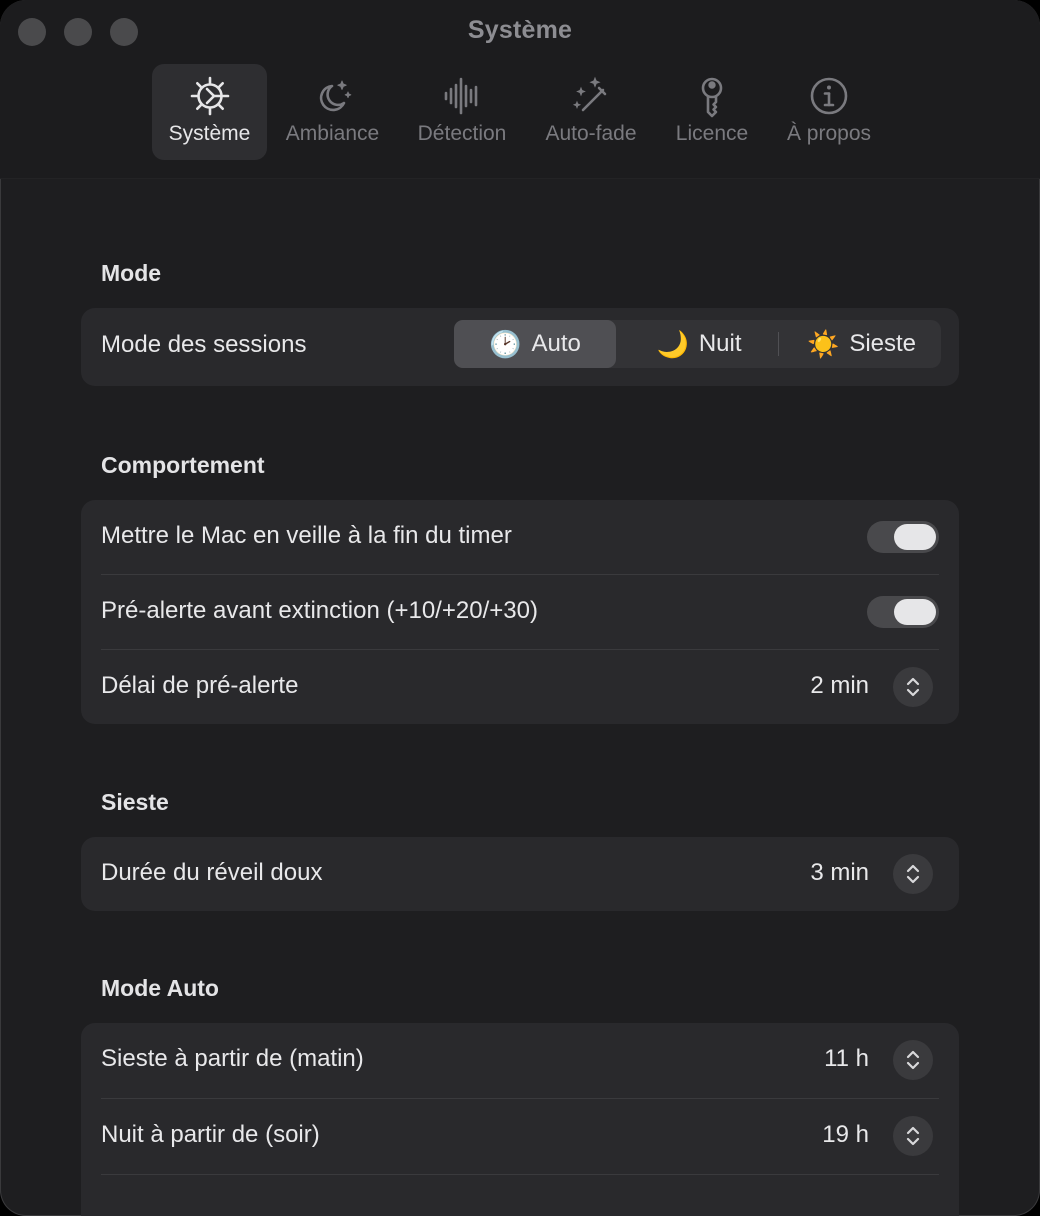  Describe the element at coordinates (209, 133) in the screenshot. I see `tab-label: Système` at that location.